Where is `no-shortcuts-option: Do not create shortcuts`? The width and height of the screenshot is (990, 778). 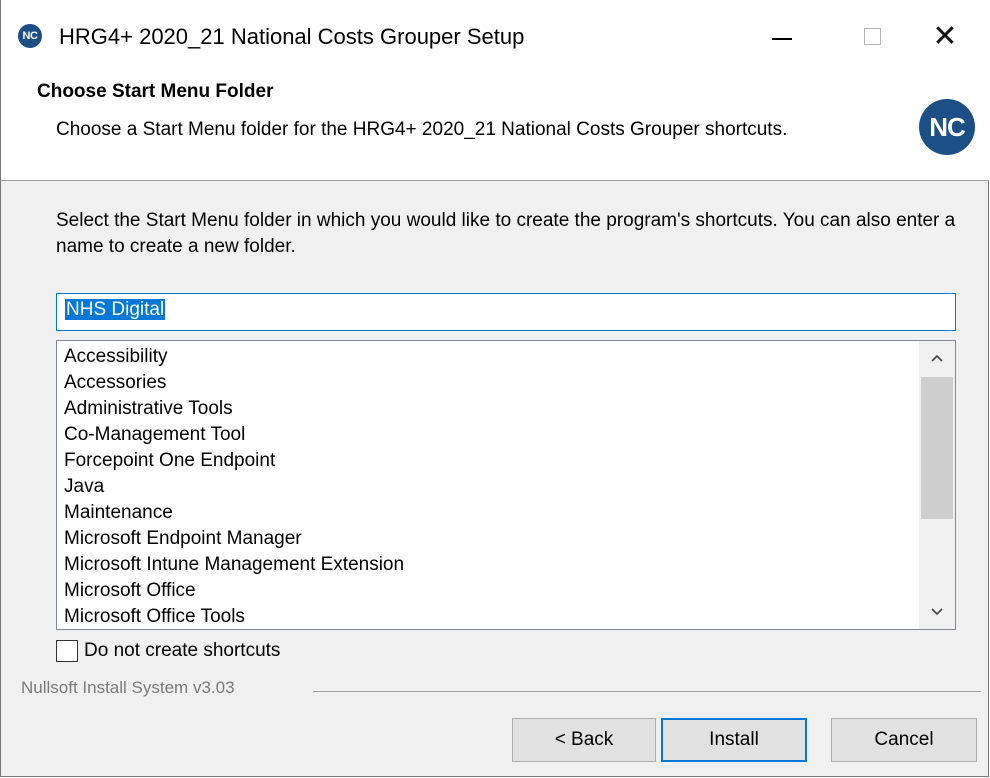
no-shortcuts-option: Do not create shortcuts is located at coordinates (168, 651).